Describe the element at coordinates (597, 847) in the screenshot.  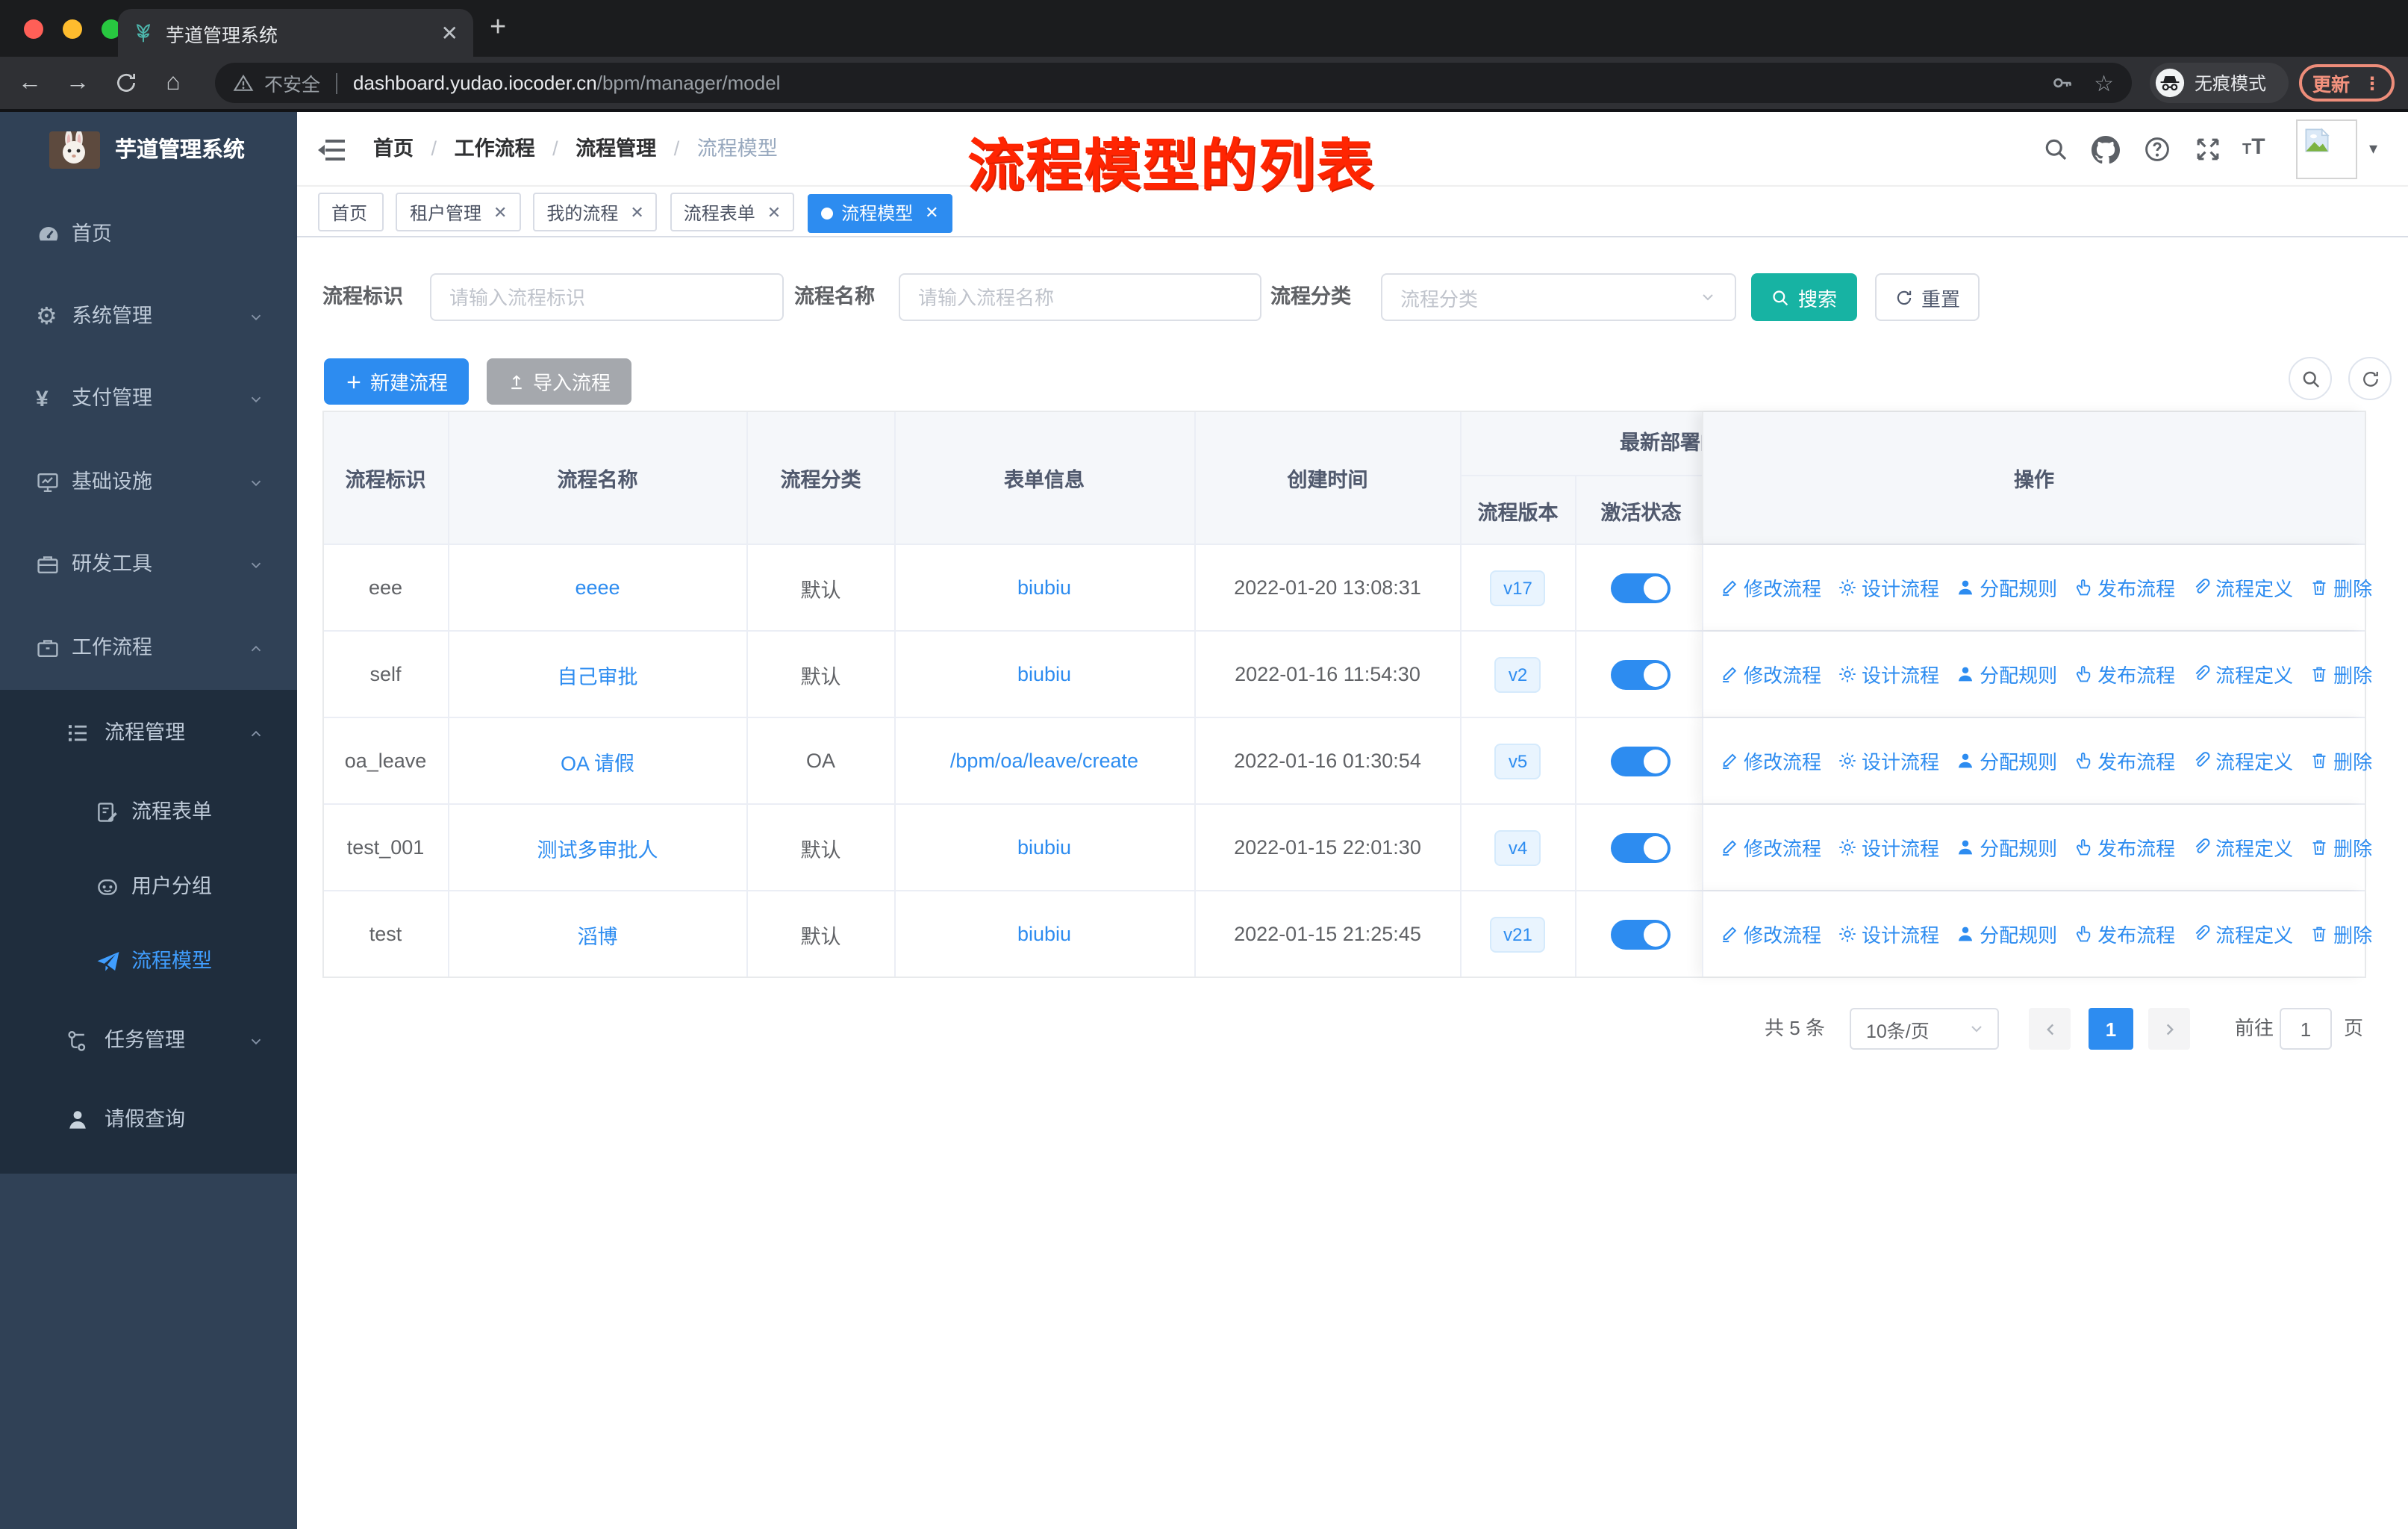
I see `process-name-link: 测试多审批人` at that location.